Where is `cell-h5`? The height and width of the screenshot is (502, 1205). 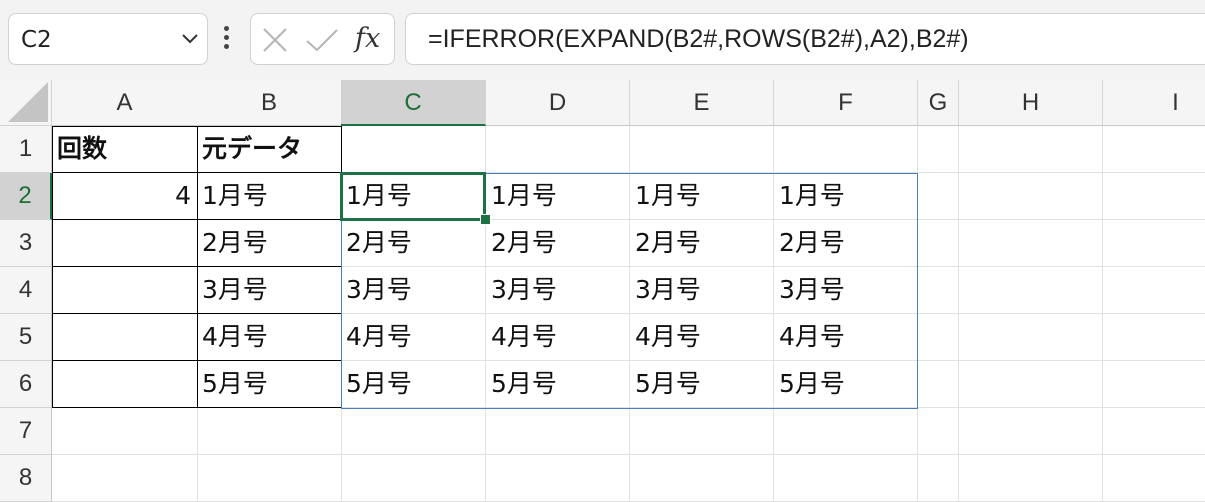
cell-h5 is located at coordinates (1031, 337).